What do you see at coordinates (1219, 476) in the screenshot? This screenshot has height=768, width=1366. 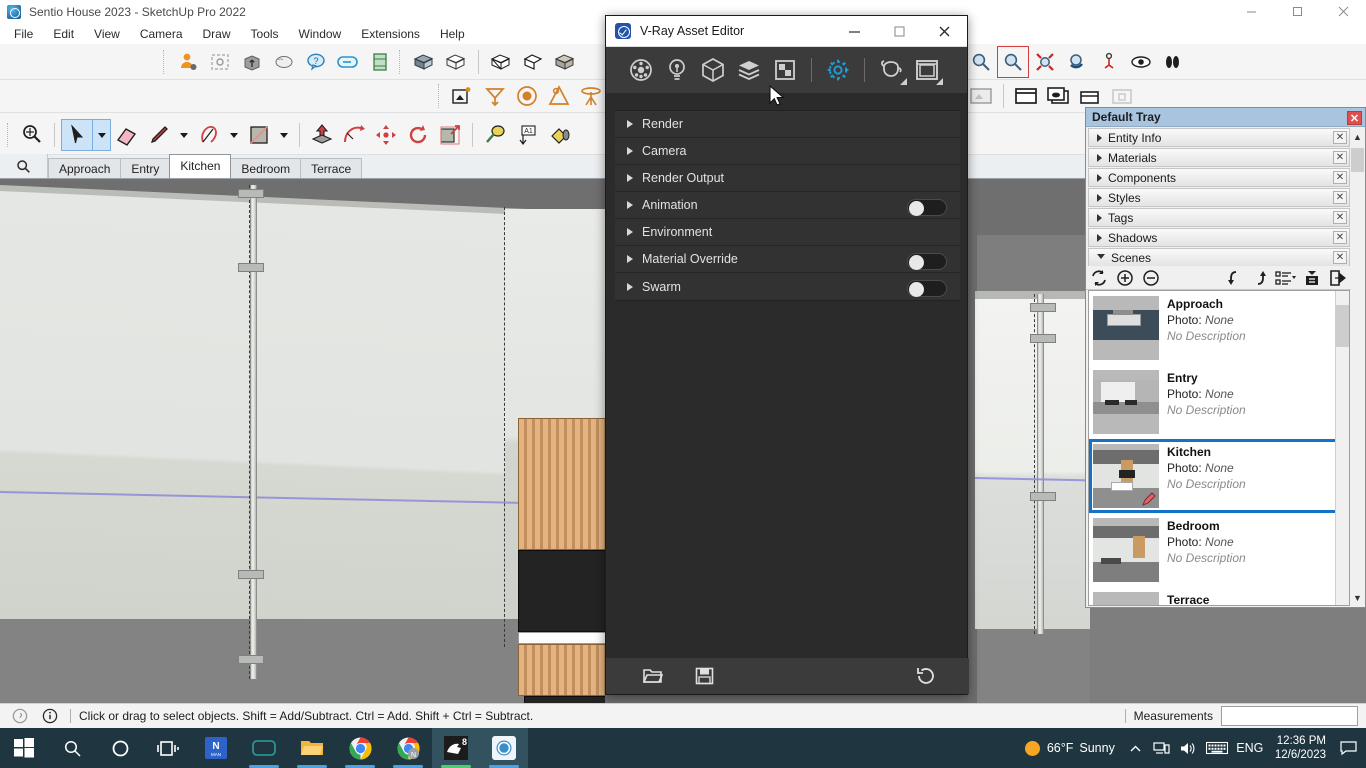 I see `list-item: Kitchen Photo: None No Description` at bounding box center [1219, 476].